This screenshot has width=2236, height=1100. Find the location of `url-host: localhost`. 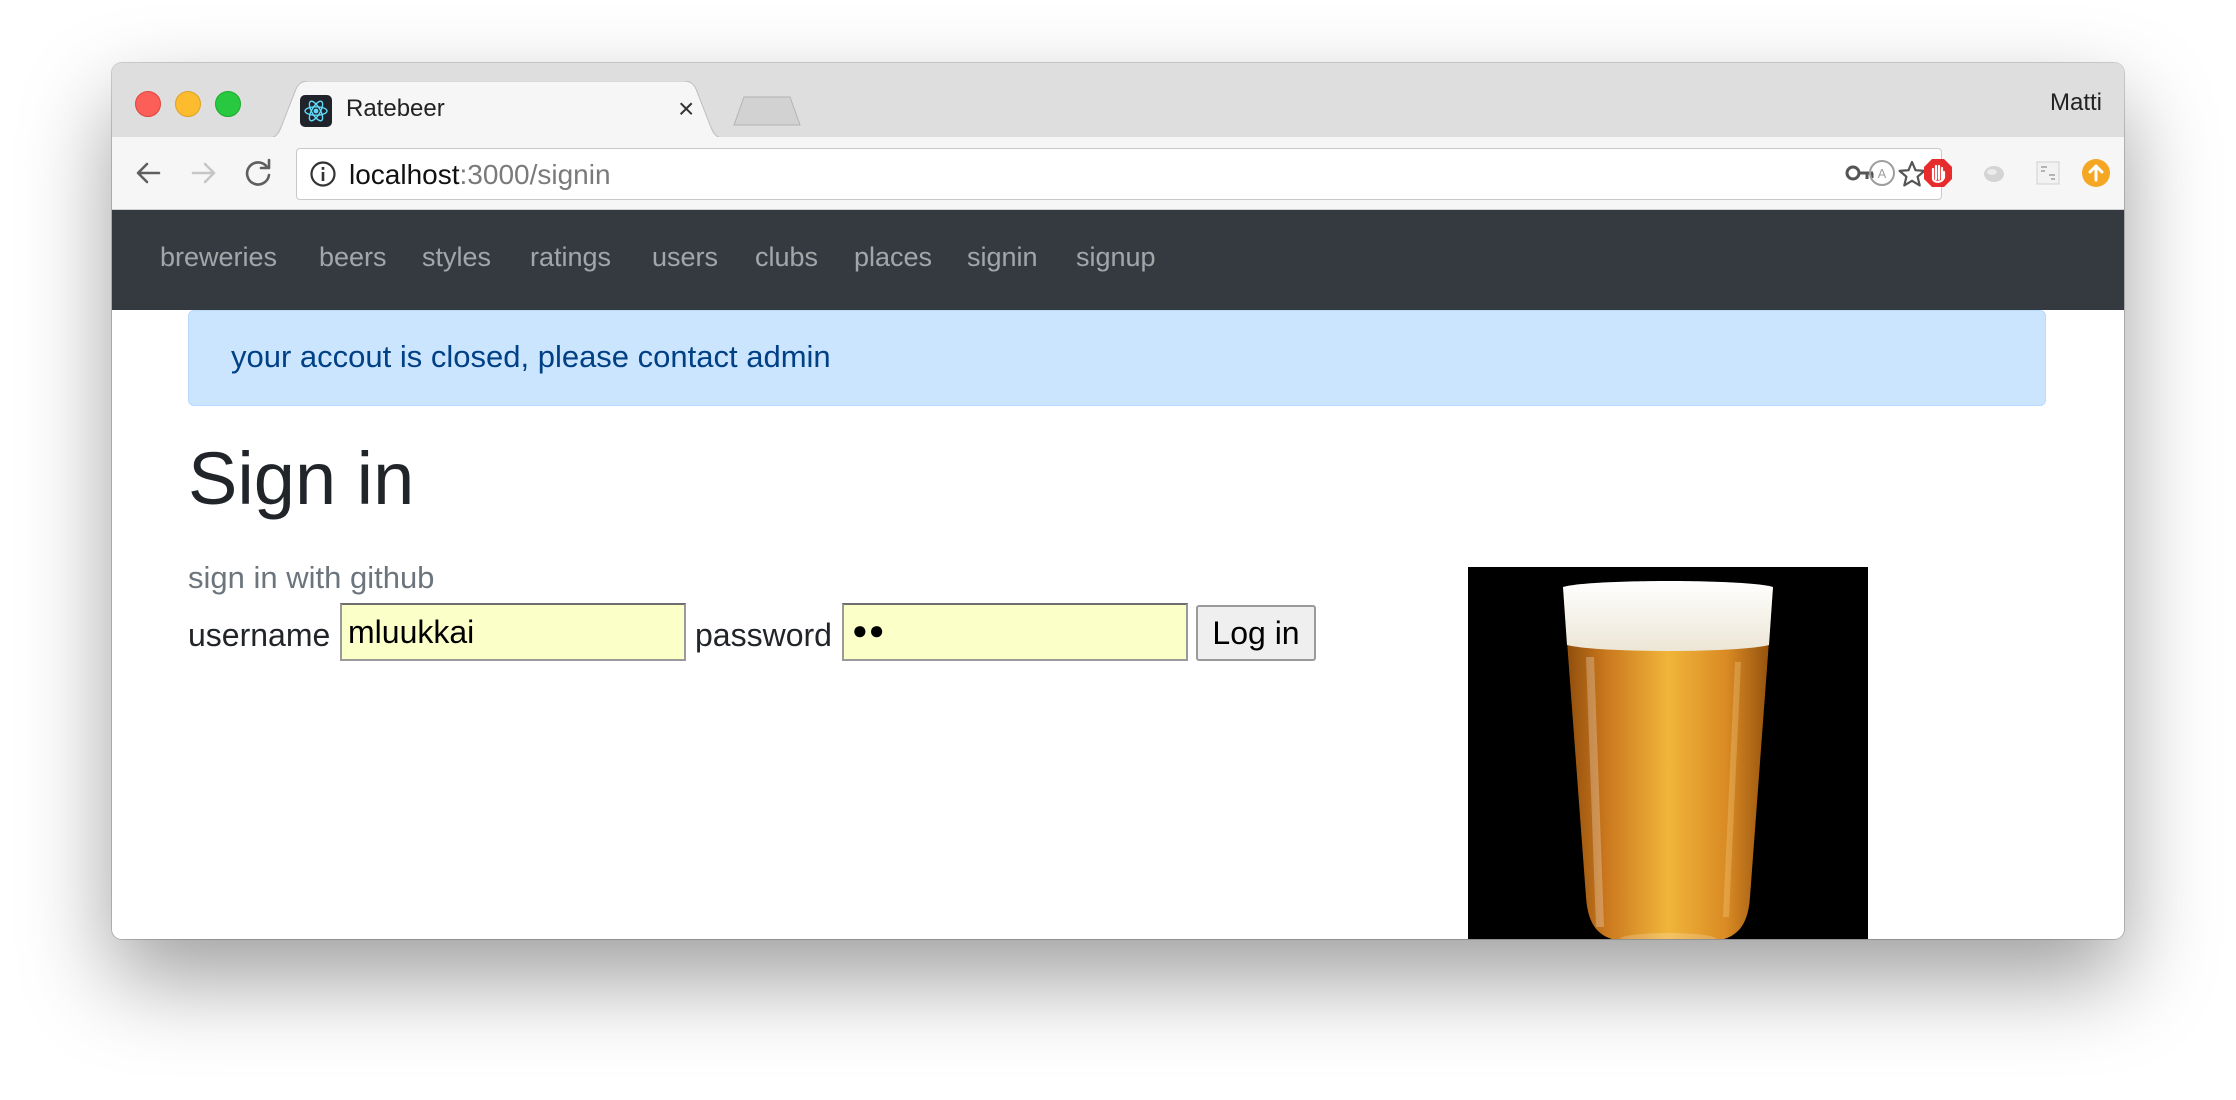

url-host: localhost is located at coordinates (404, 174).